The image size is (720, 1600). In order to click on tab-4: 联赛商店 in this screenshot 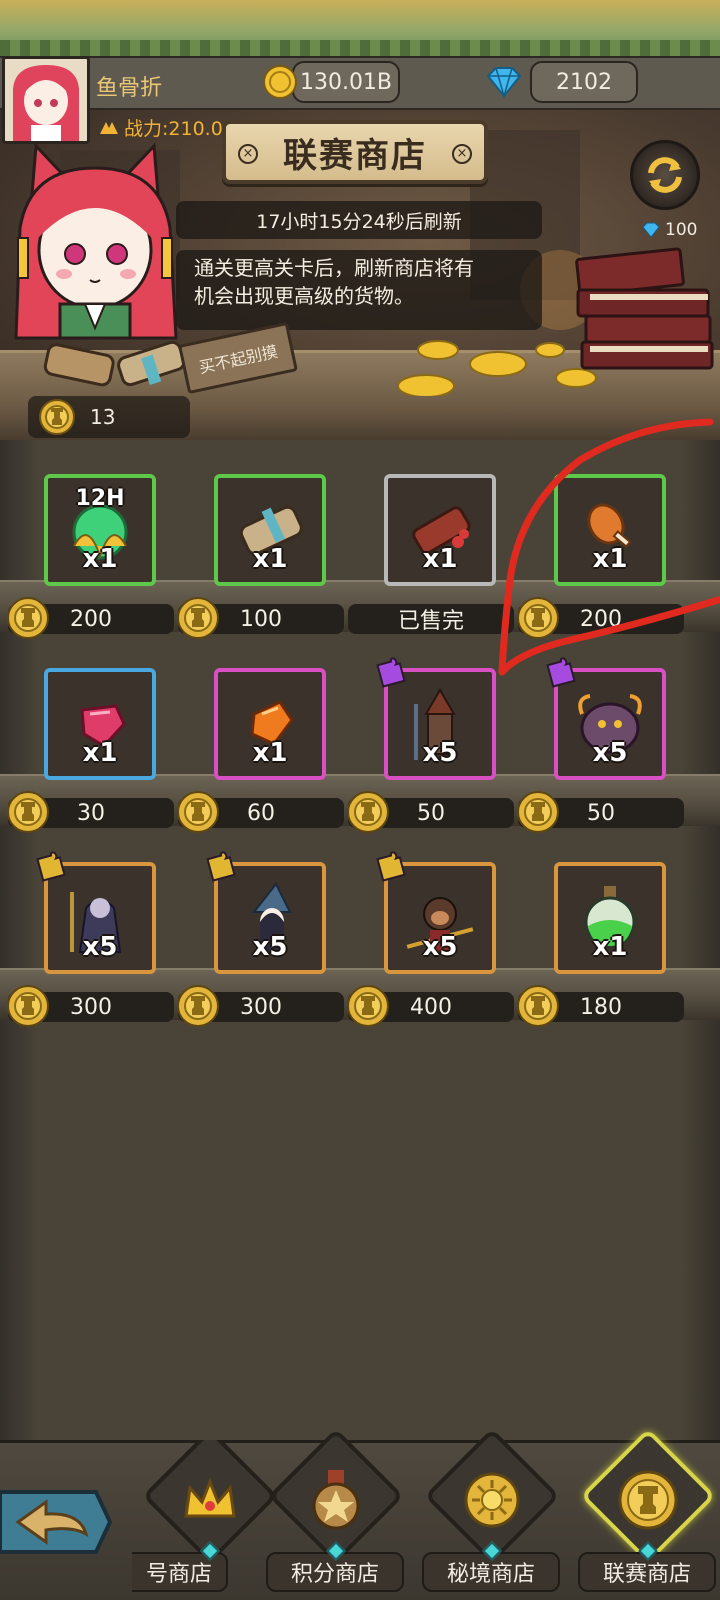, I will do `click(645, 1514)`.